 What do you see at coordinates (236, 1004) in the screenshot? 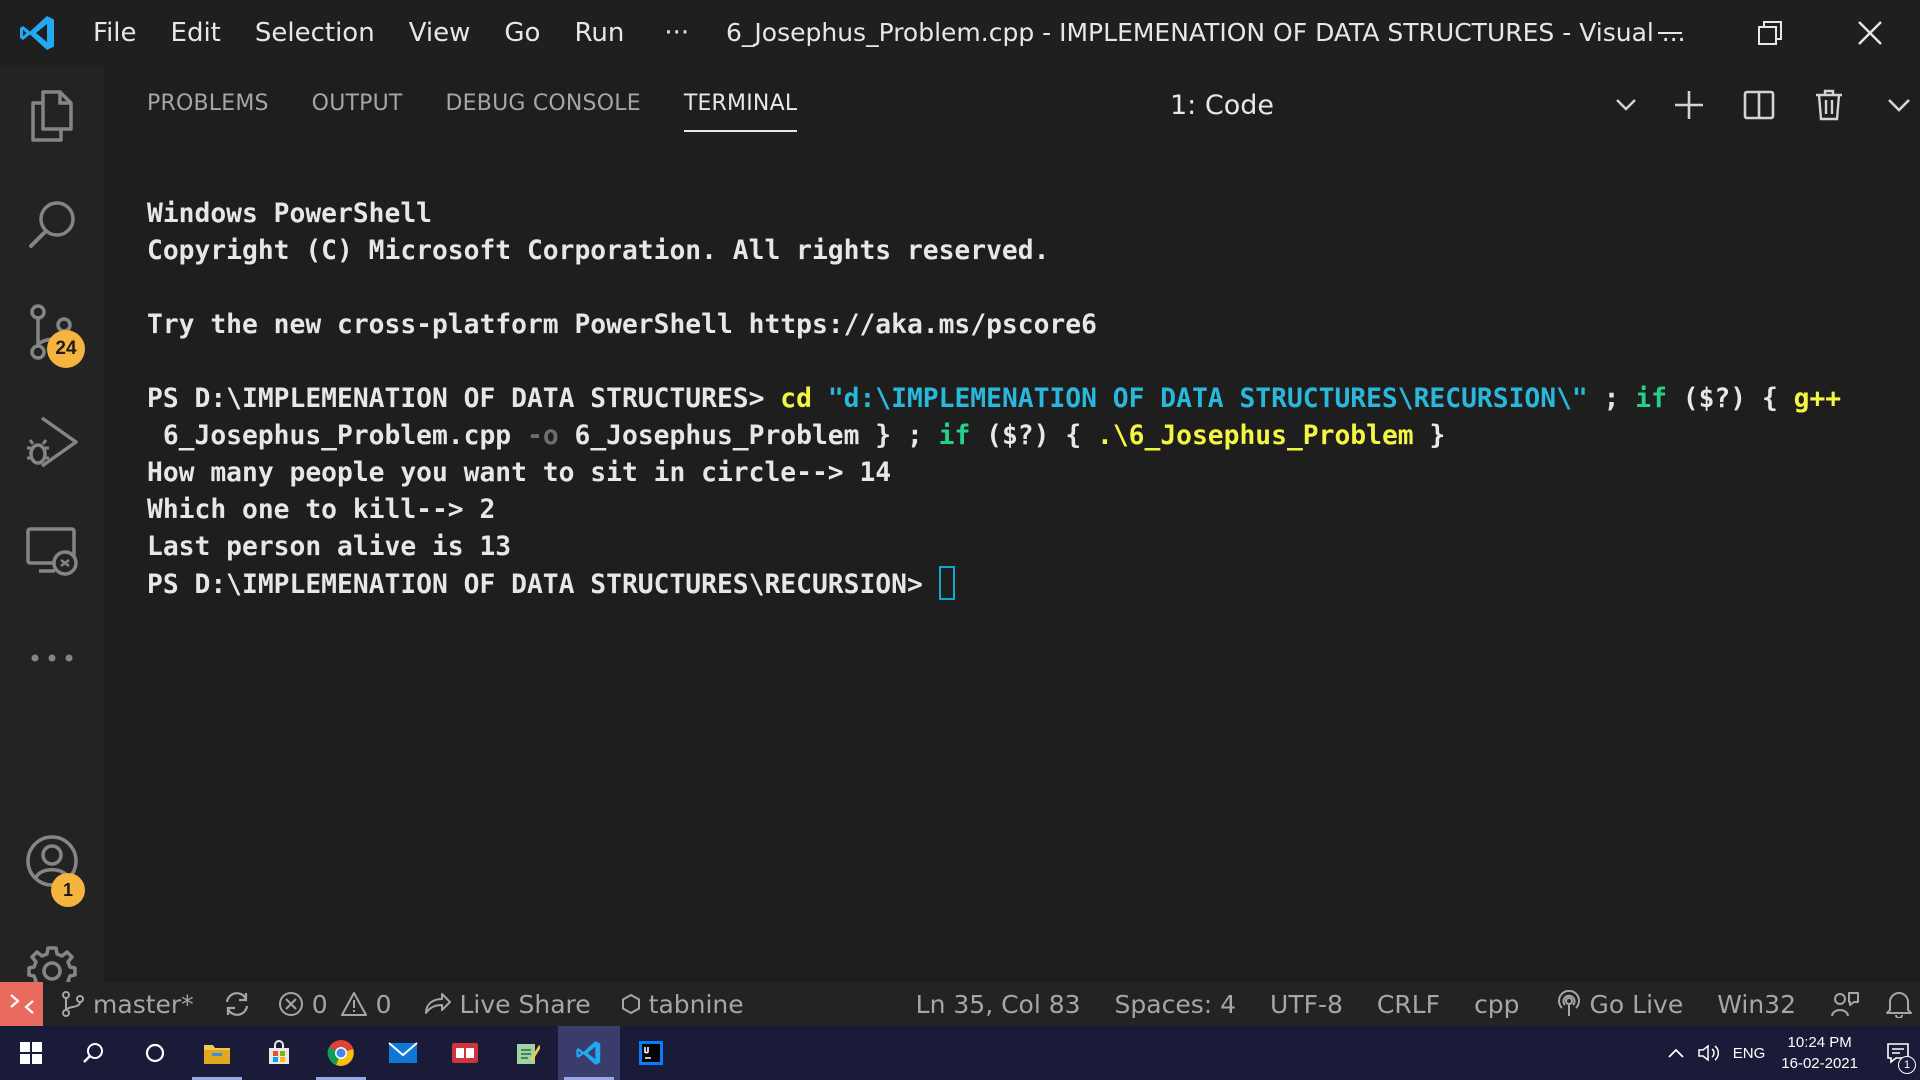
I see `sync-icon` at bounding box center [236, 1004].